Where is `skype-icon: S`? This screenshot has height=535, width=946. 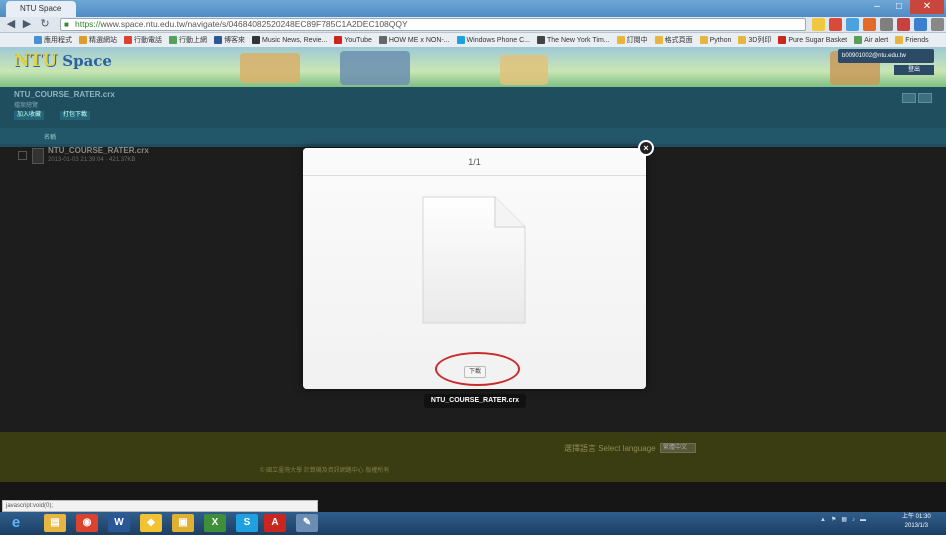 skype-icon: S is located at coordinates (247, 523).